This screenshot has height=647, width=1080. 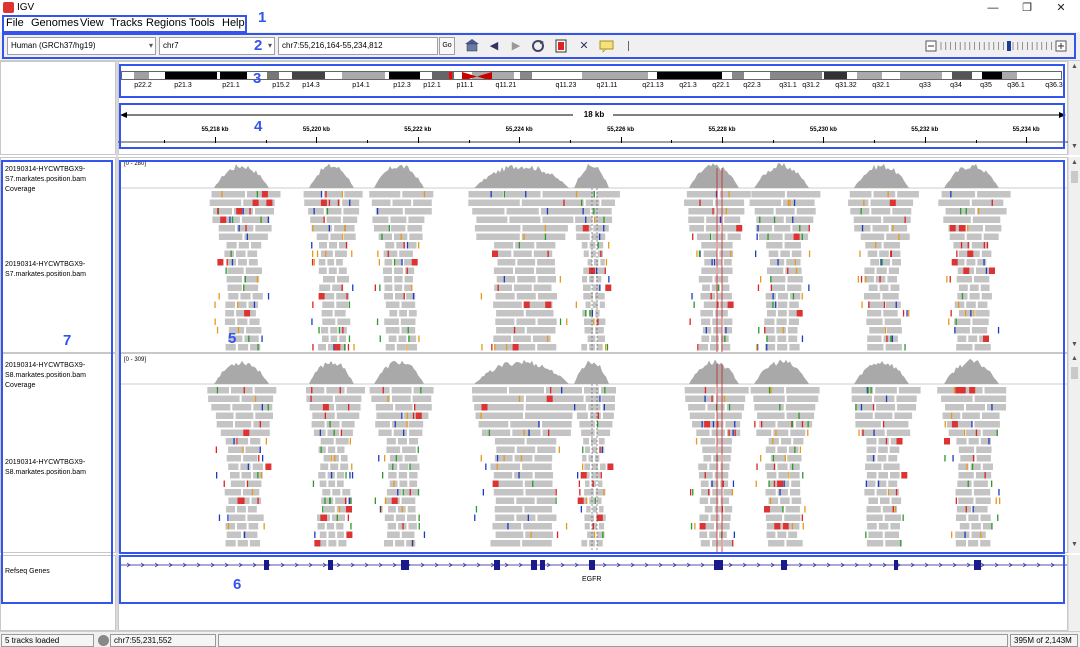 What do you see at coordinates (1074, 346) in the screenshot?
I see `scroll-down-icon: ▼` at bounding box center [1074, 346].